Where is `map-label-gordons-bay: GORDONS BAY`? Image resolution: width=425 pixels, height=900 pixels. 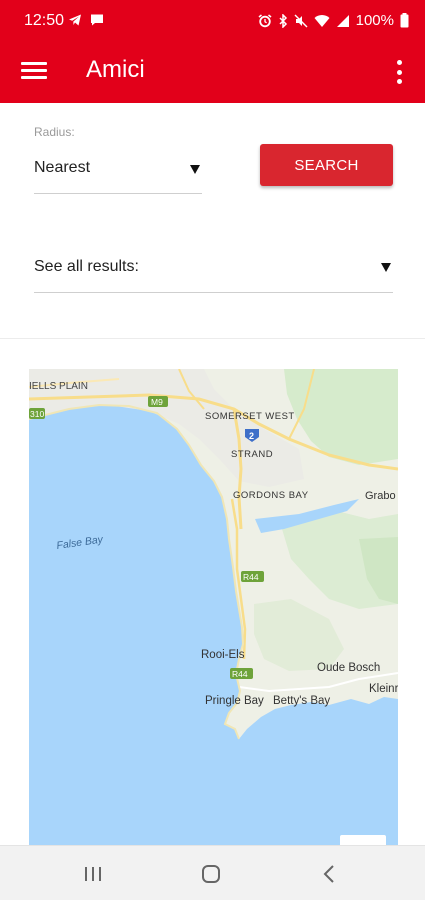
map-label-gordons-bay: GORDONS BAY is located at coordinates (271, 495).